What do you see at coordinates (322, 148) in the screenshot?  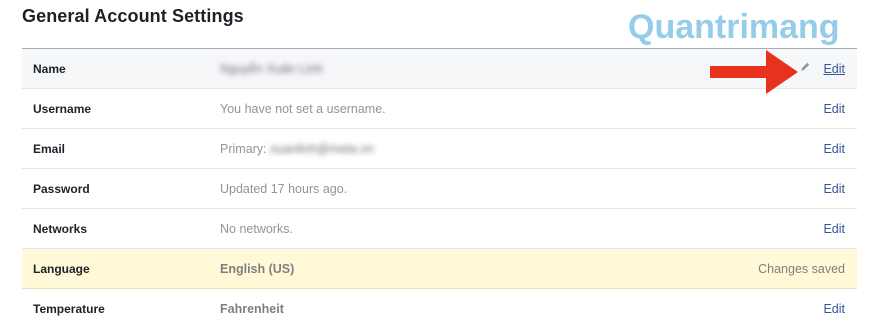 I see `blurred-email-value: xuanlinh@meta.vn` at bounding box center [322, 148].